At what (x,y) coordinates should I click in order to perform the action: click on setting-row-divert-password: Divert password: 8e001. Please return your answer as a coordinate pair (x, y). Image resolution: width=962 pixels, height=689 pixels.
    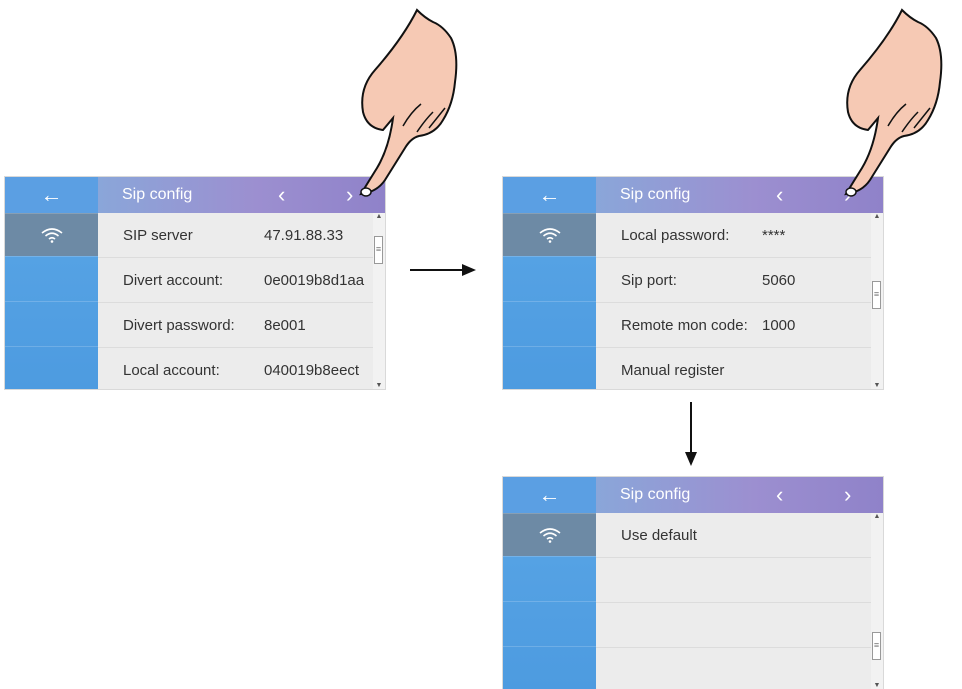
    Looking at the image, I should click on (235, 325).